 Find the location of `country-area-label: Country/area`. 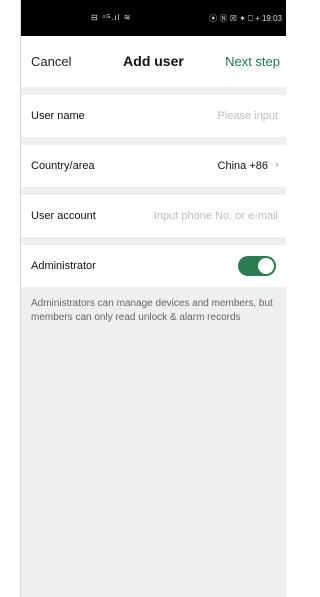

country-area-label: Country/area is located at coordinates (63, 166).